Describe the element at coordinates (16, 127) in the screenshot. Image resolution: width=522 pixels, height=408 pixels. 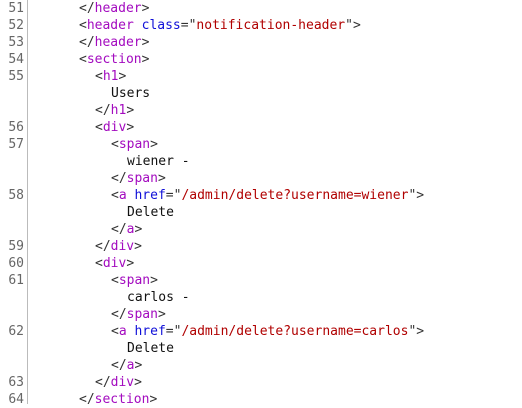
I see `line-number: 56` at that location.